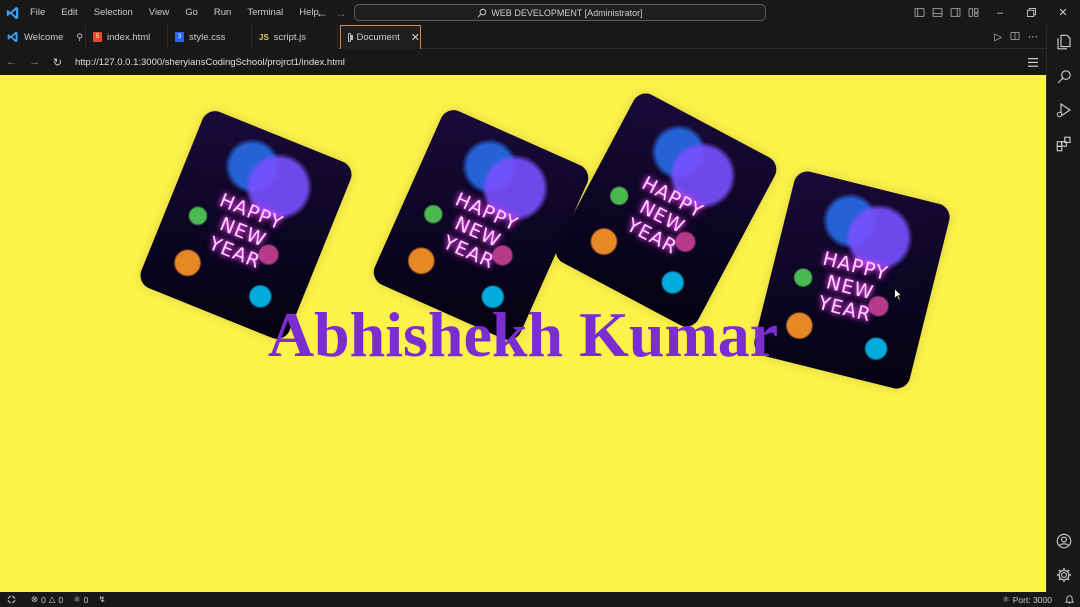 The image size is (1080, 607). I want to click on tab-label: Document, so click(378, 37).